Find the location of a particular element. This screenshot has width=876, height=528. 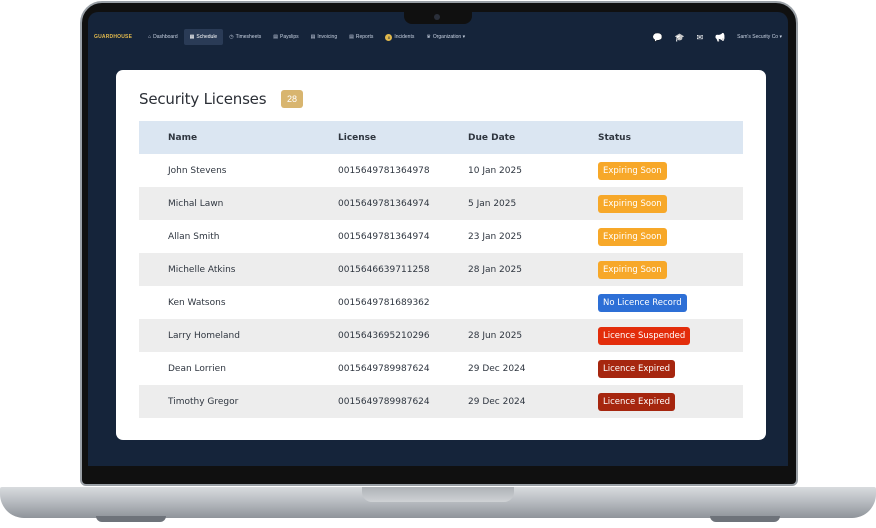

nav-item-label: Organization ▾ is located at coordinates (449, 37).